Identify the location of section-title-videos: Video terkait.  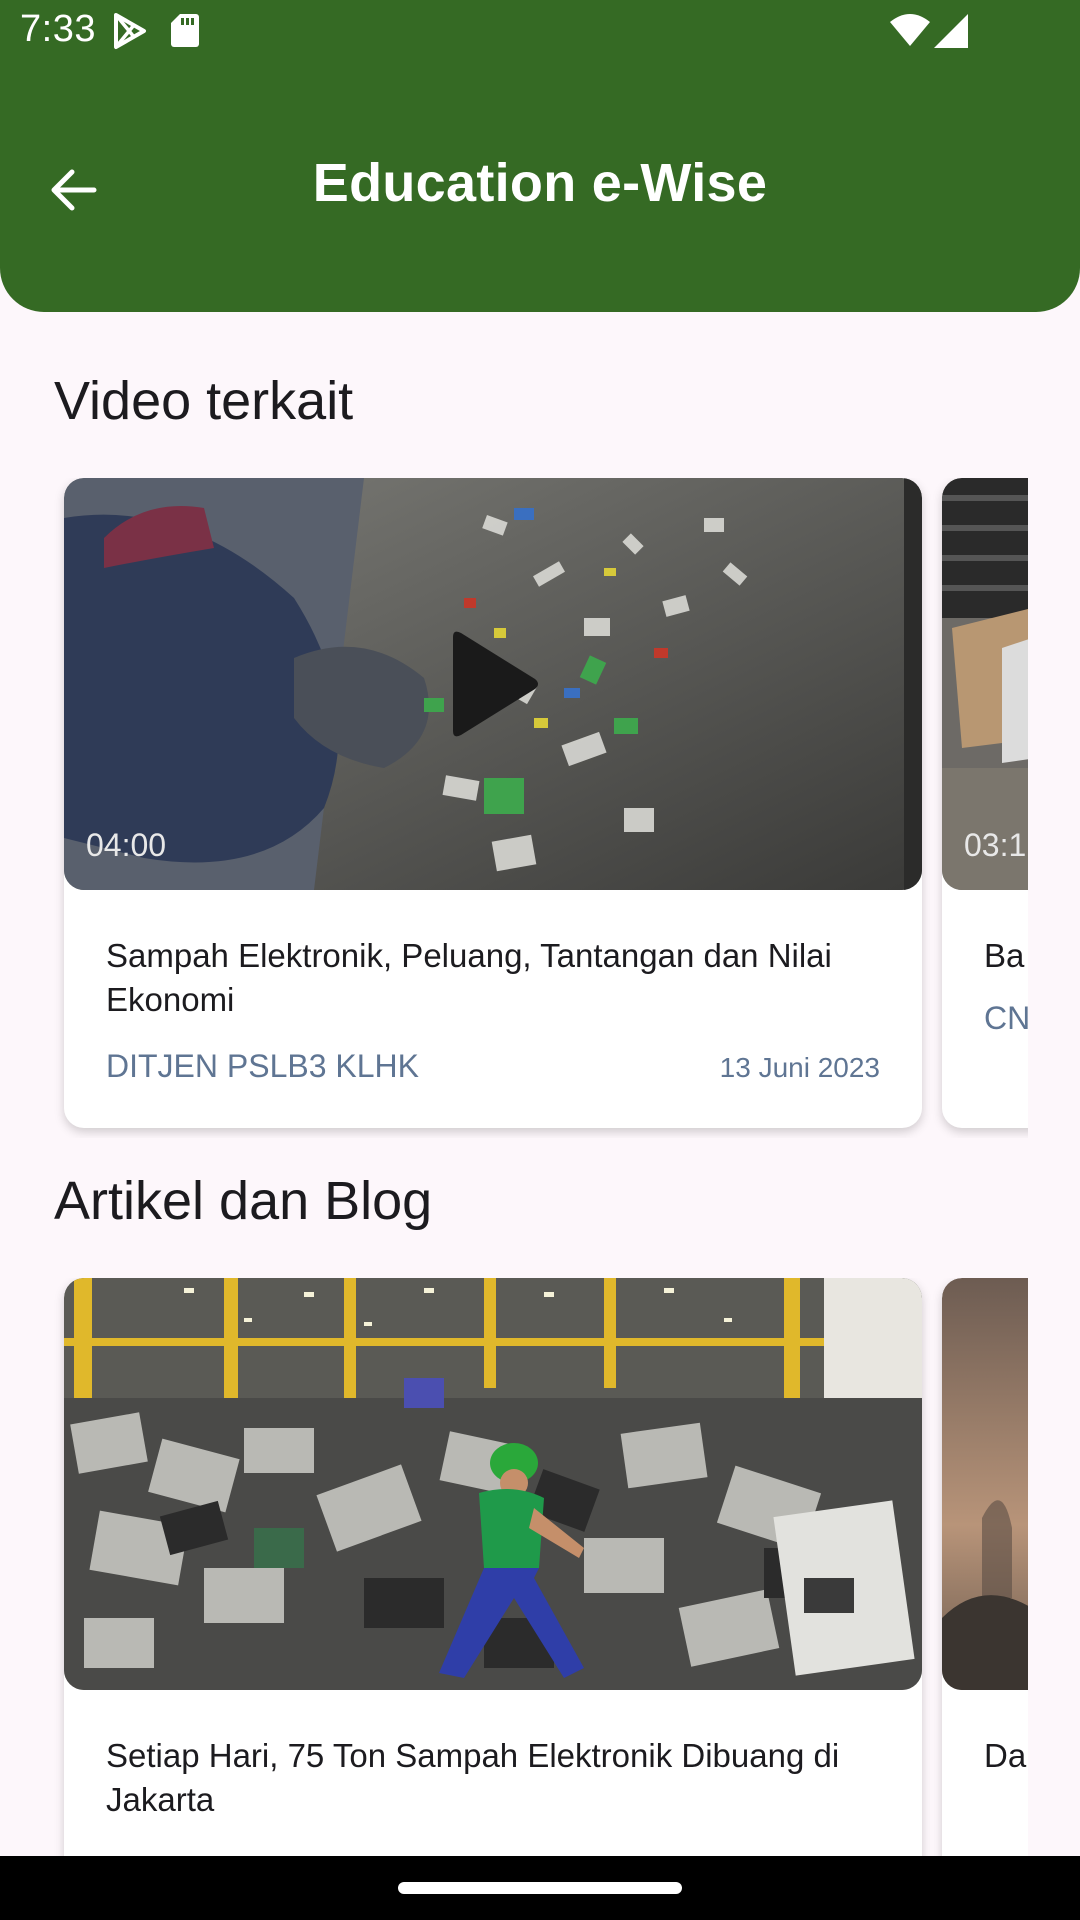
(204, 401).